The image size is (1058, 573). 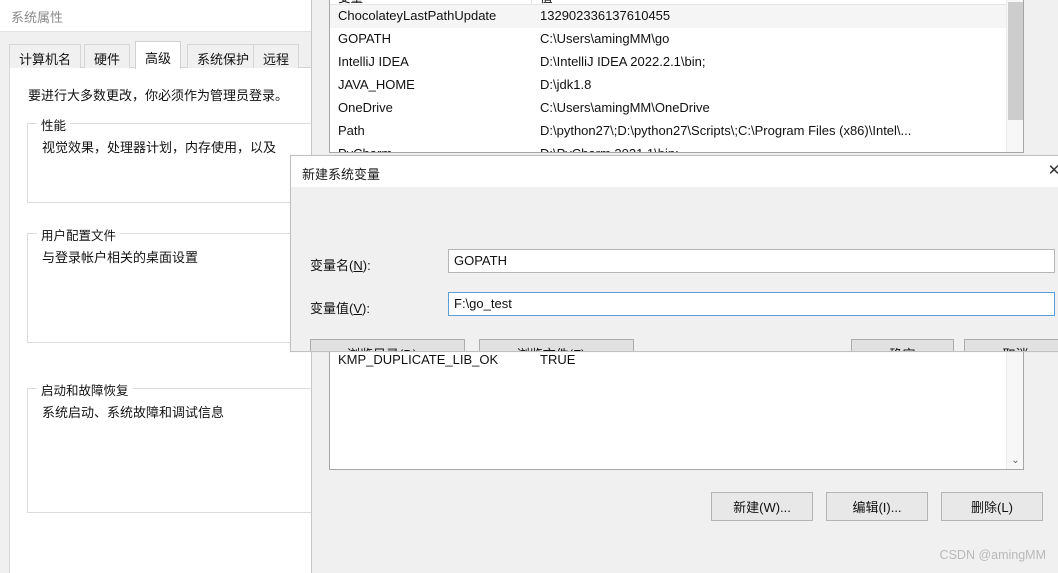 I want to click on variable-value: D:\jdk1.8, so click(x=566, y=84).